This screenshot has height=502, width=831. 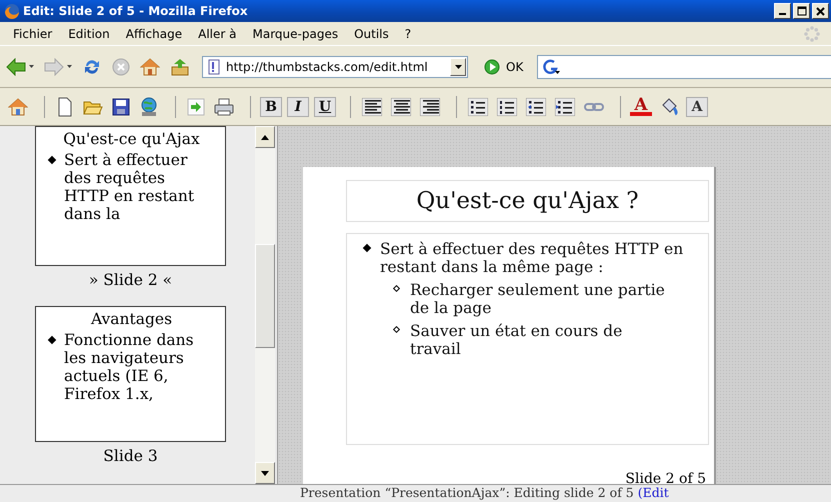 I want to click on tray-arrow-icon, so click(x=180, y=67).